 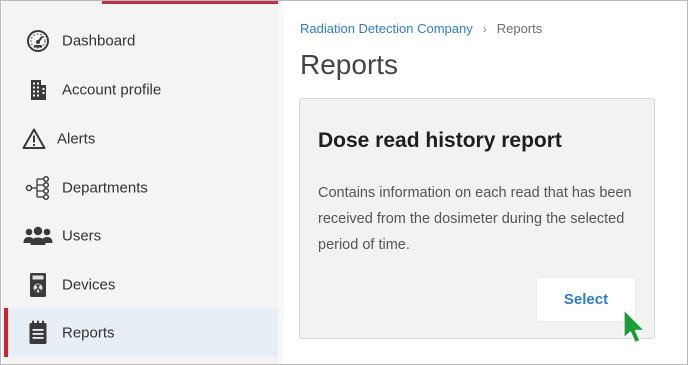 I want to click on sidebar-item-label: Dashboard, so click(x=99, y=40).